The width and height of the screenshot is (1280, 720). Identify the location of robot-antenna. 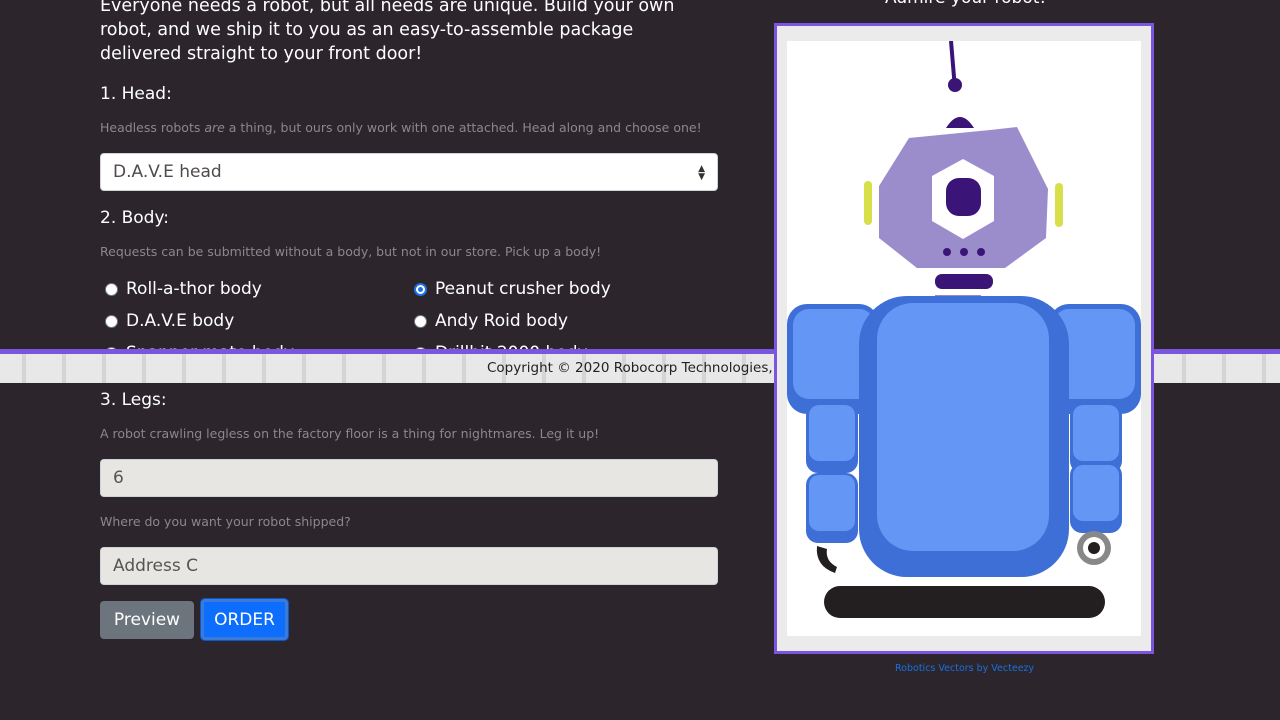
(960, 84).